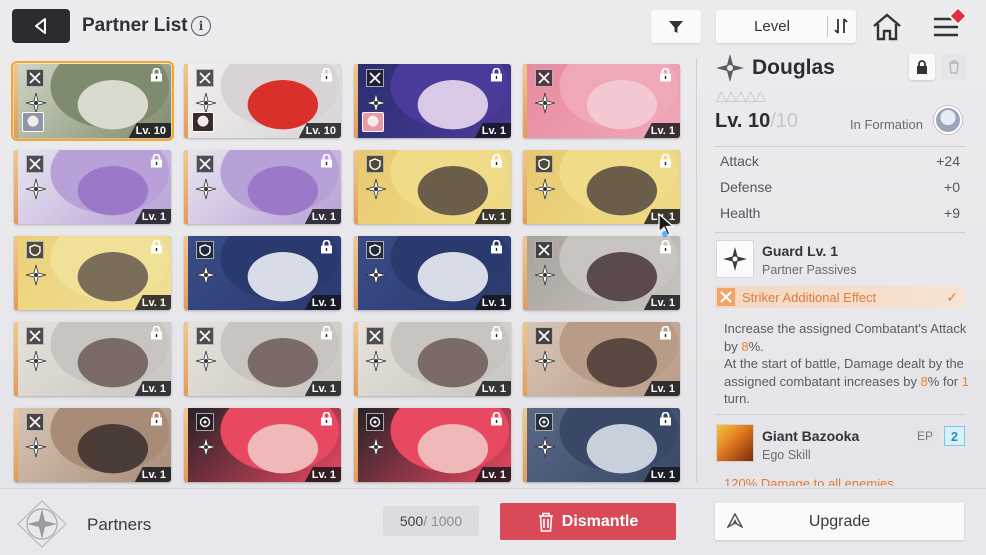 Image resolution: width=986 pixels, height=555 pixels. What do you see at coordinates (135, 25) in the screenshot?
I see `page-title: Partner List` at bounding box center [135, 25].